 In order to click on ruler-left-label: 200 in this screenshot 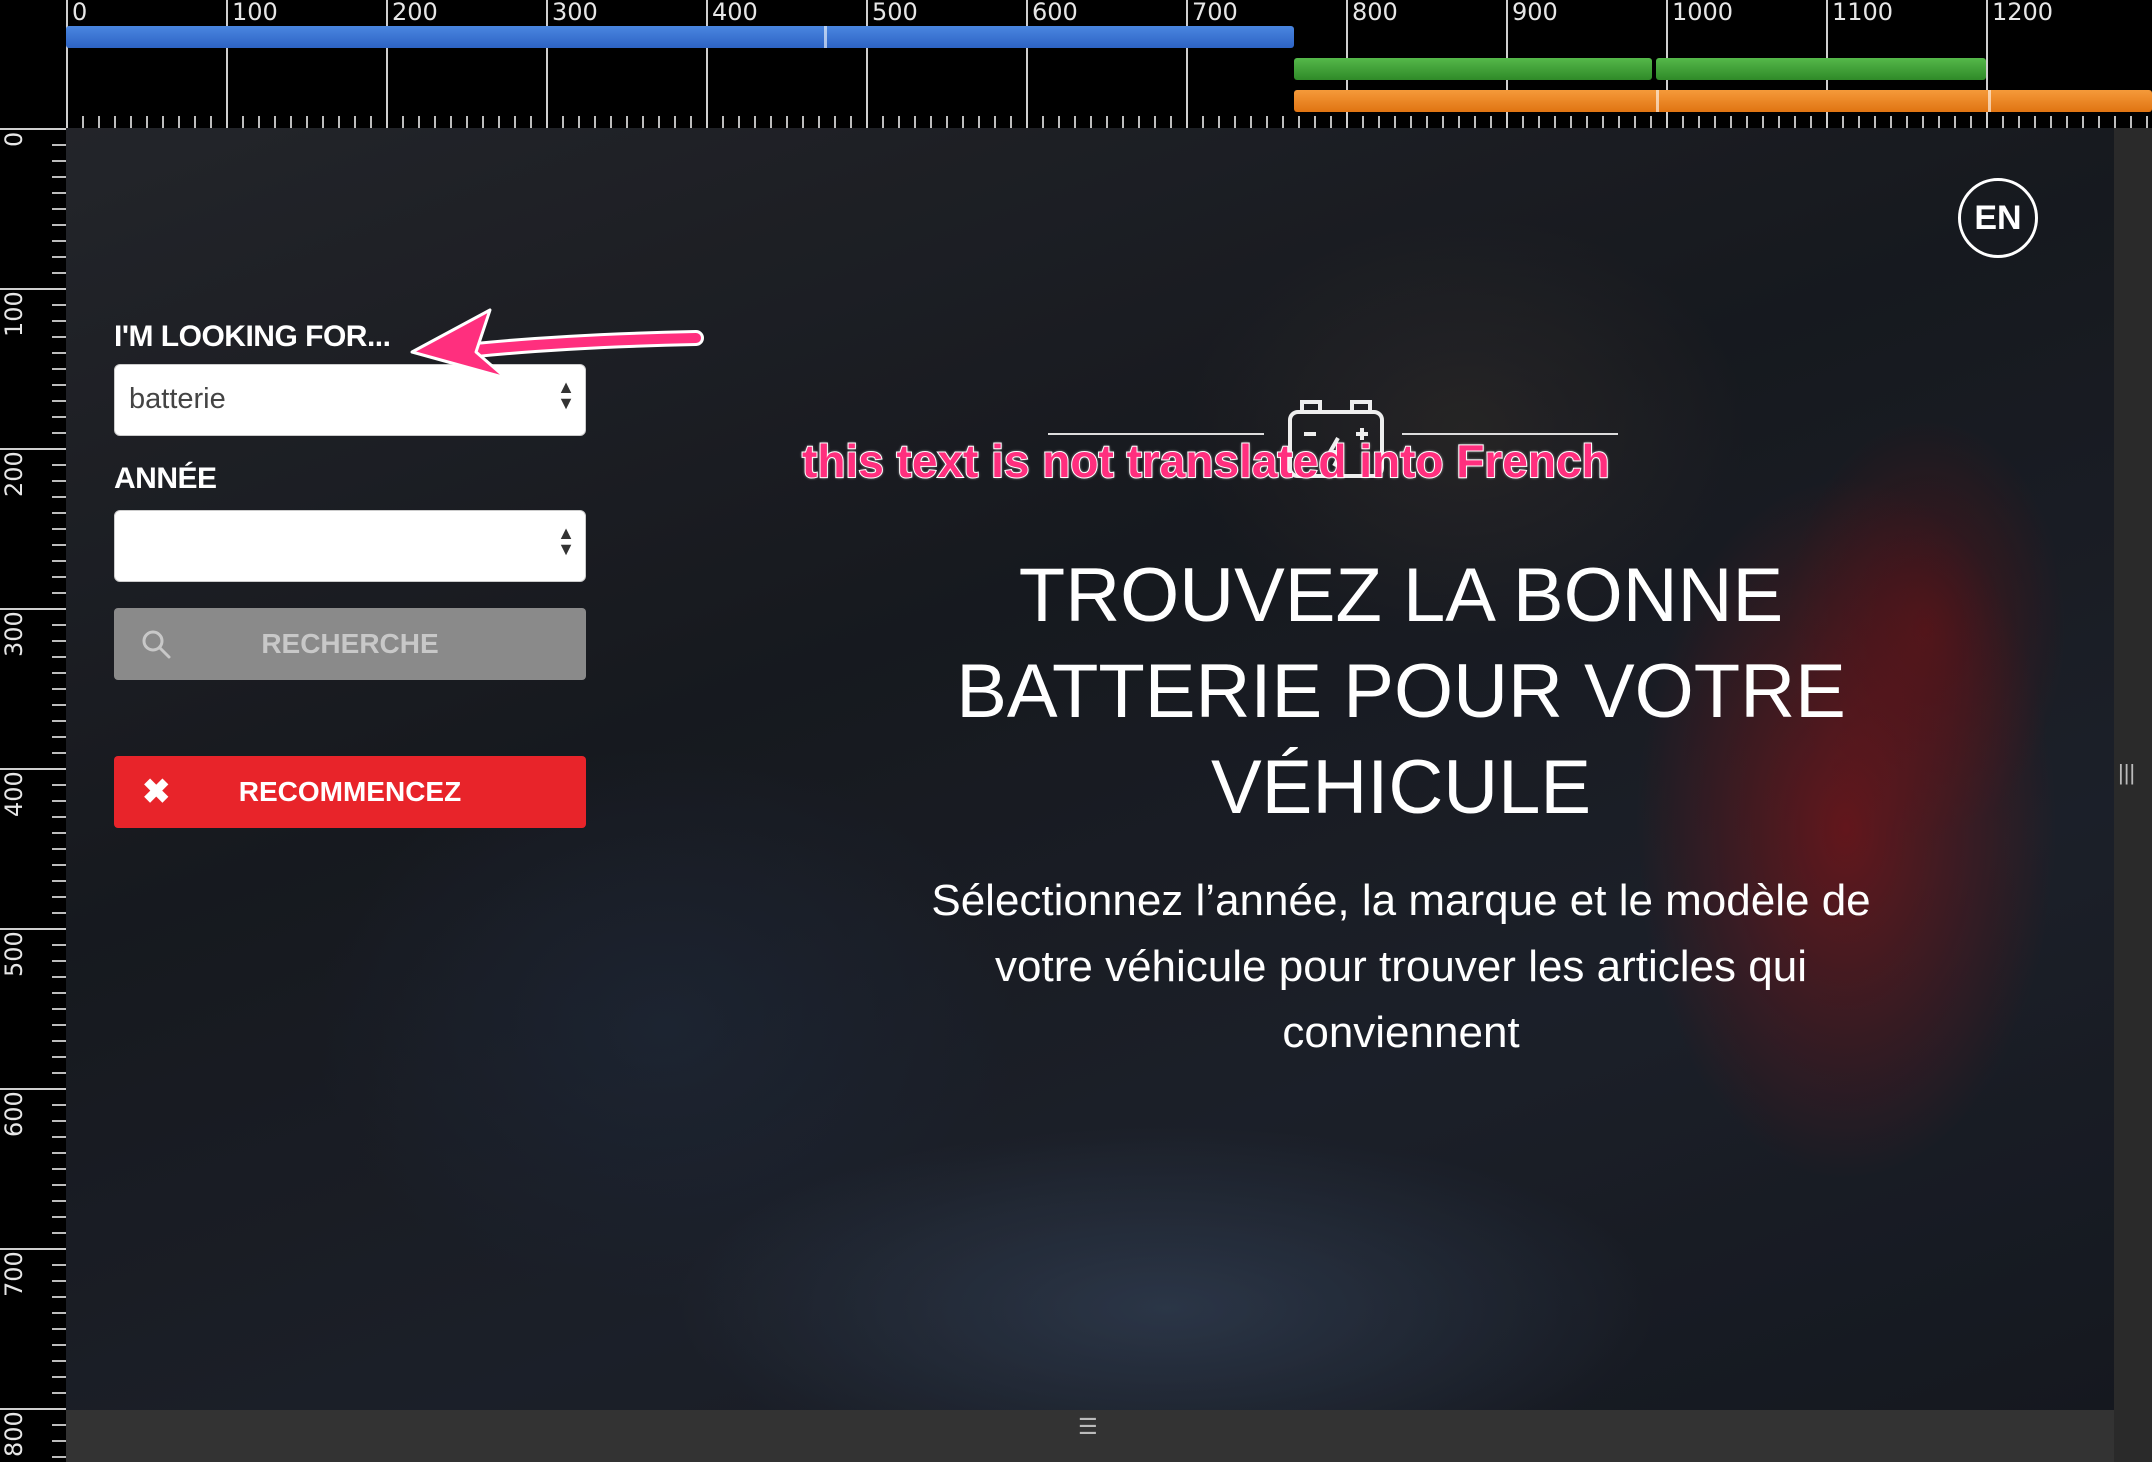, I will do `click(14, 474)`.